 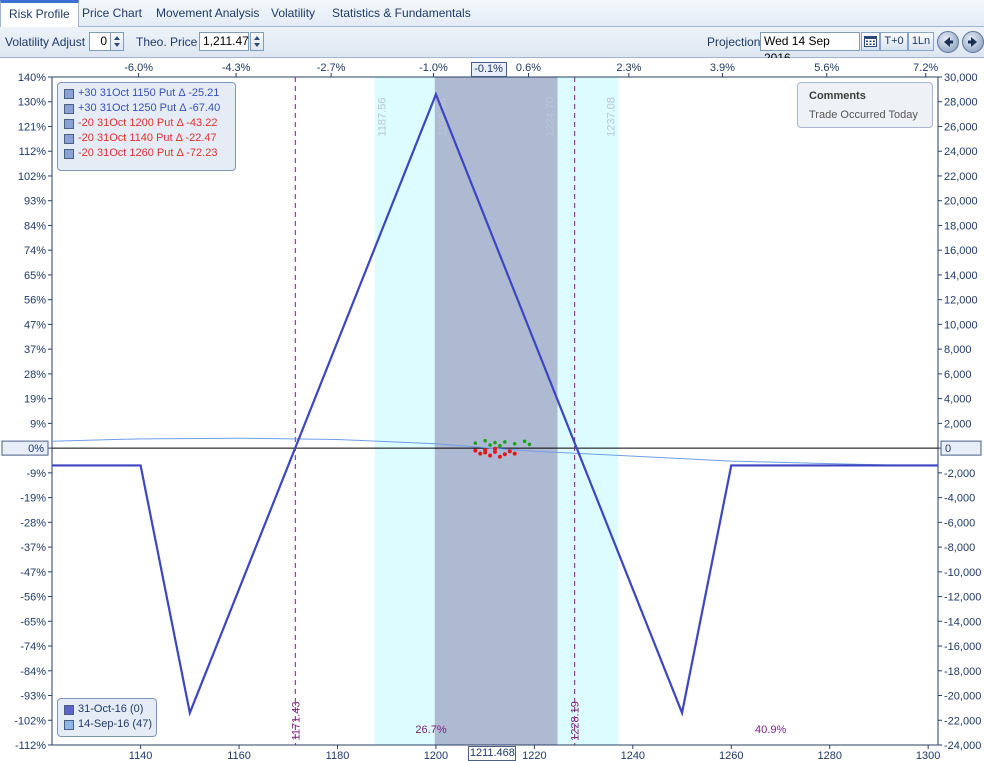 I want to click on breakeven-label: 1228.19, so click(x=576, y=721).